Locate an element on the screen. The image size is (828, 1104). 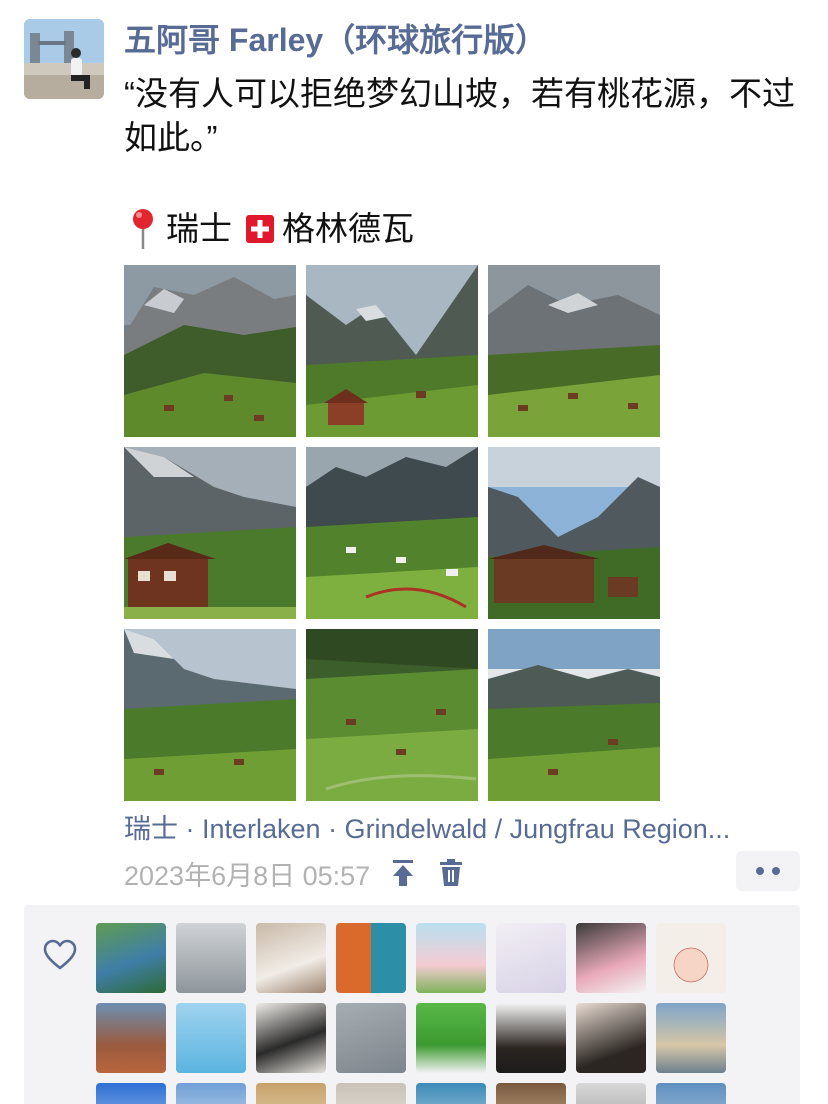
author-name: 五阿哥 Farley（环球旅行版） is located at coordinates (335, 40).